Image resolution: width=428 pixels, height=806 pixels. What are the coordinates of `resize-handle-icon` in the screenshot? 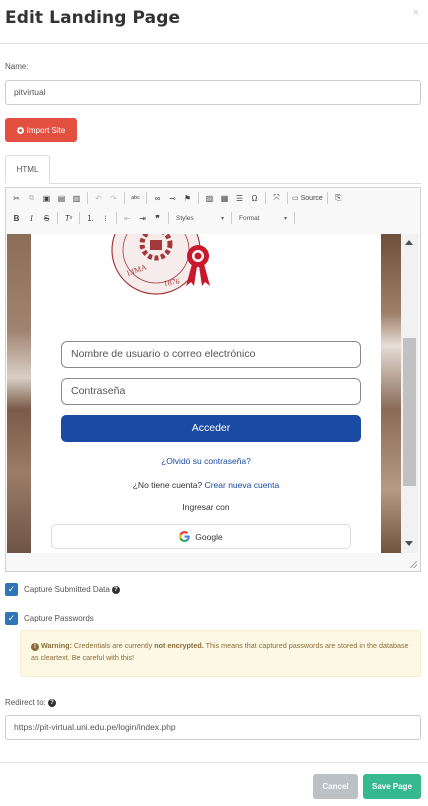 It's located at (413, 564).